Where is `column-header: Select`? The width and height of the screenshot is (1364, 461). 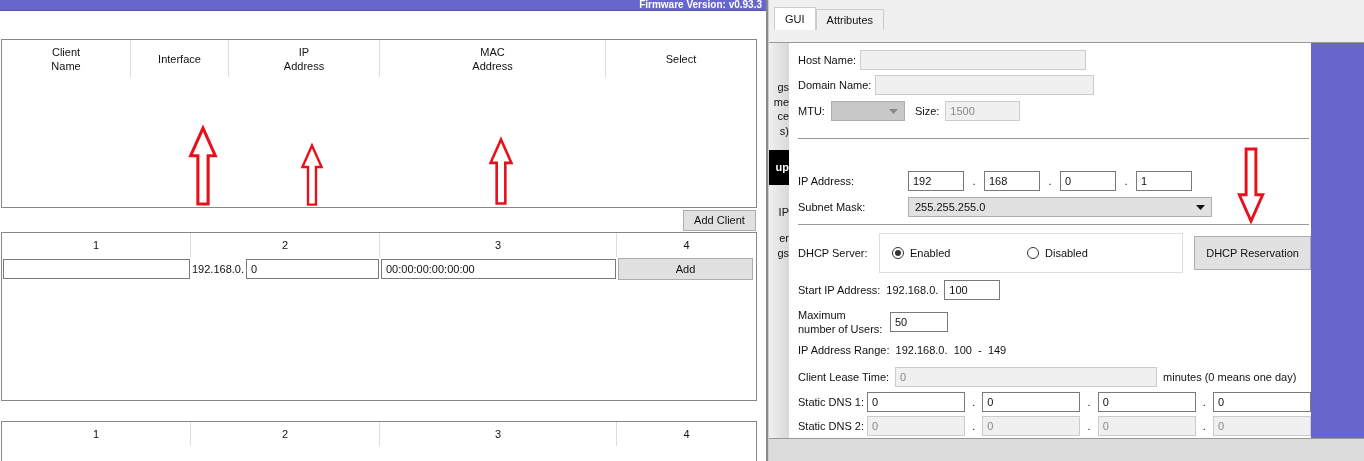
column-header: Select is located at coordinates (681, 58).